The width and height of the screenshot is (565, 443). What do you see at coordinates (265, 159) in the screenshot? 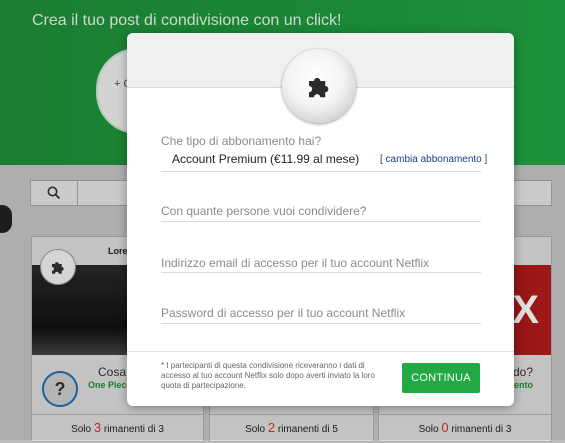
I see `plan-select: Account Premium (€11.99 al mese)` at bounding box center [265, 159].